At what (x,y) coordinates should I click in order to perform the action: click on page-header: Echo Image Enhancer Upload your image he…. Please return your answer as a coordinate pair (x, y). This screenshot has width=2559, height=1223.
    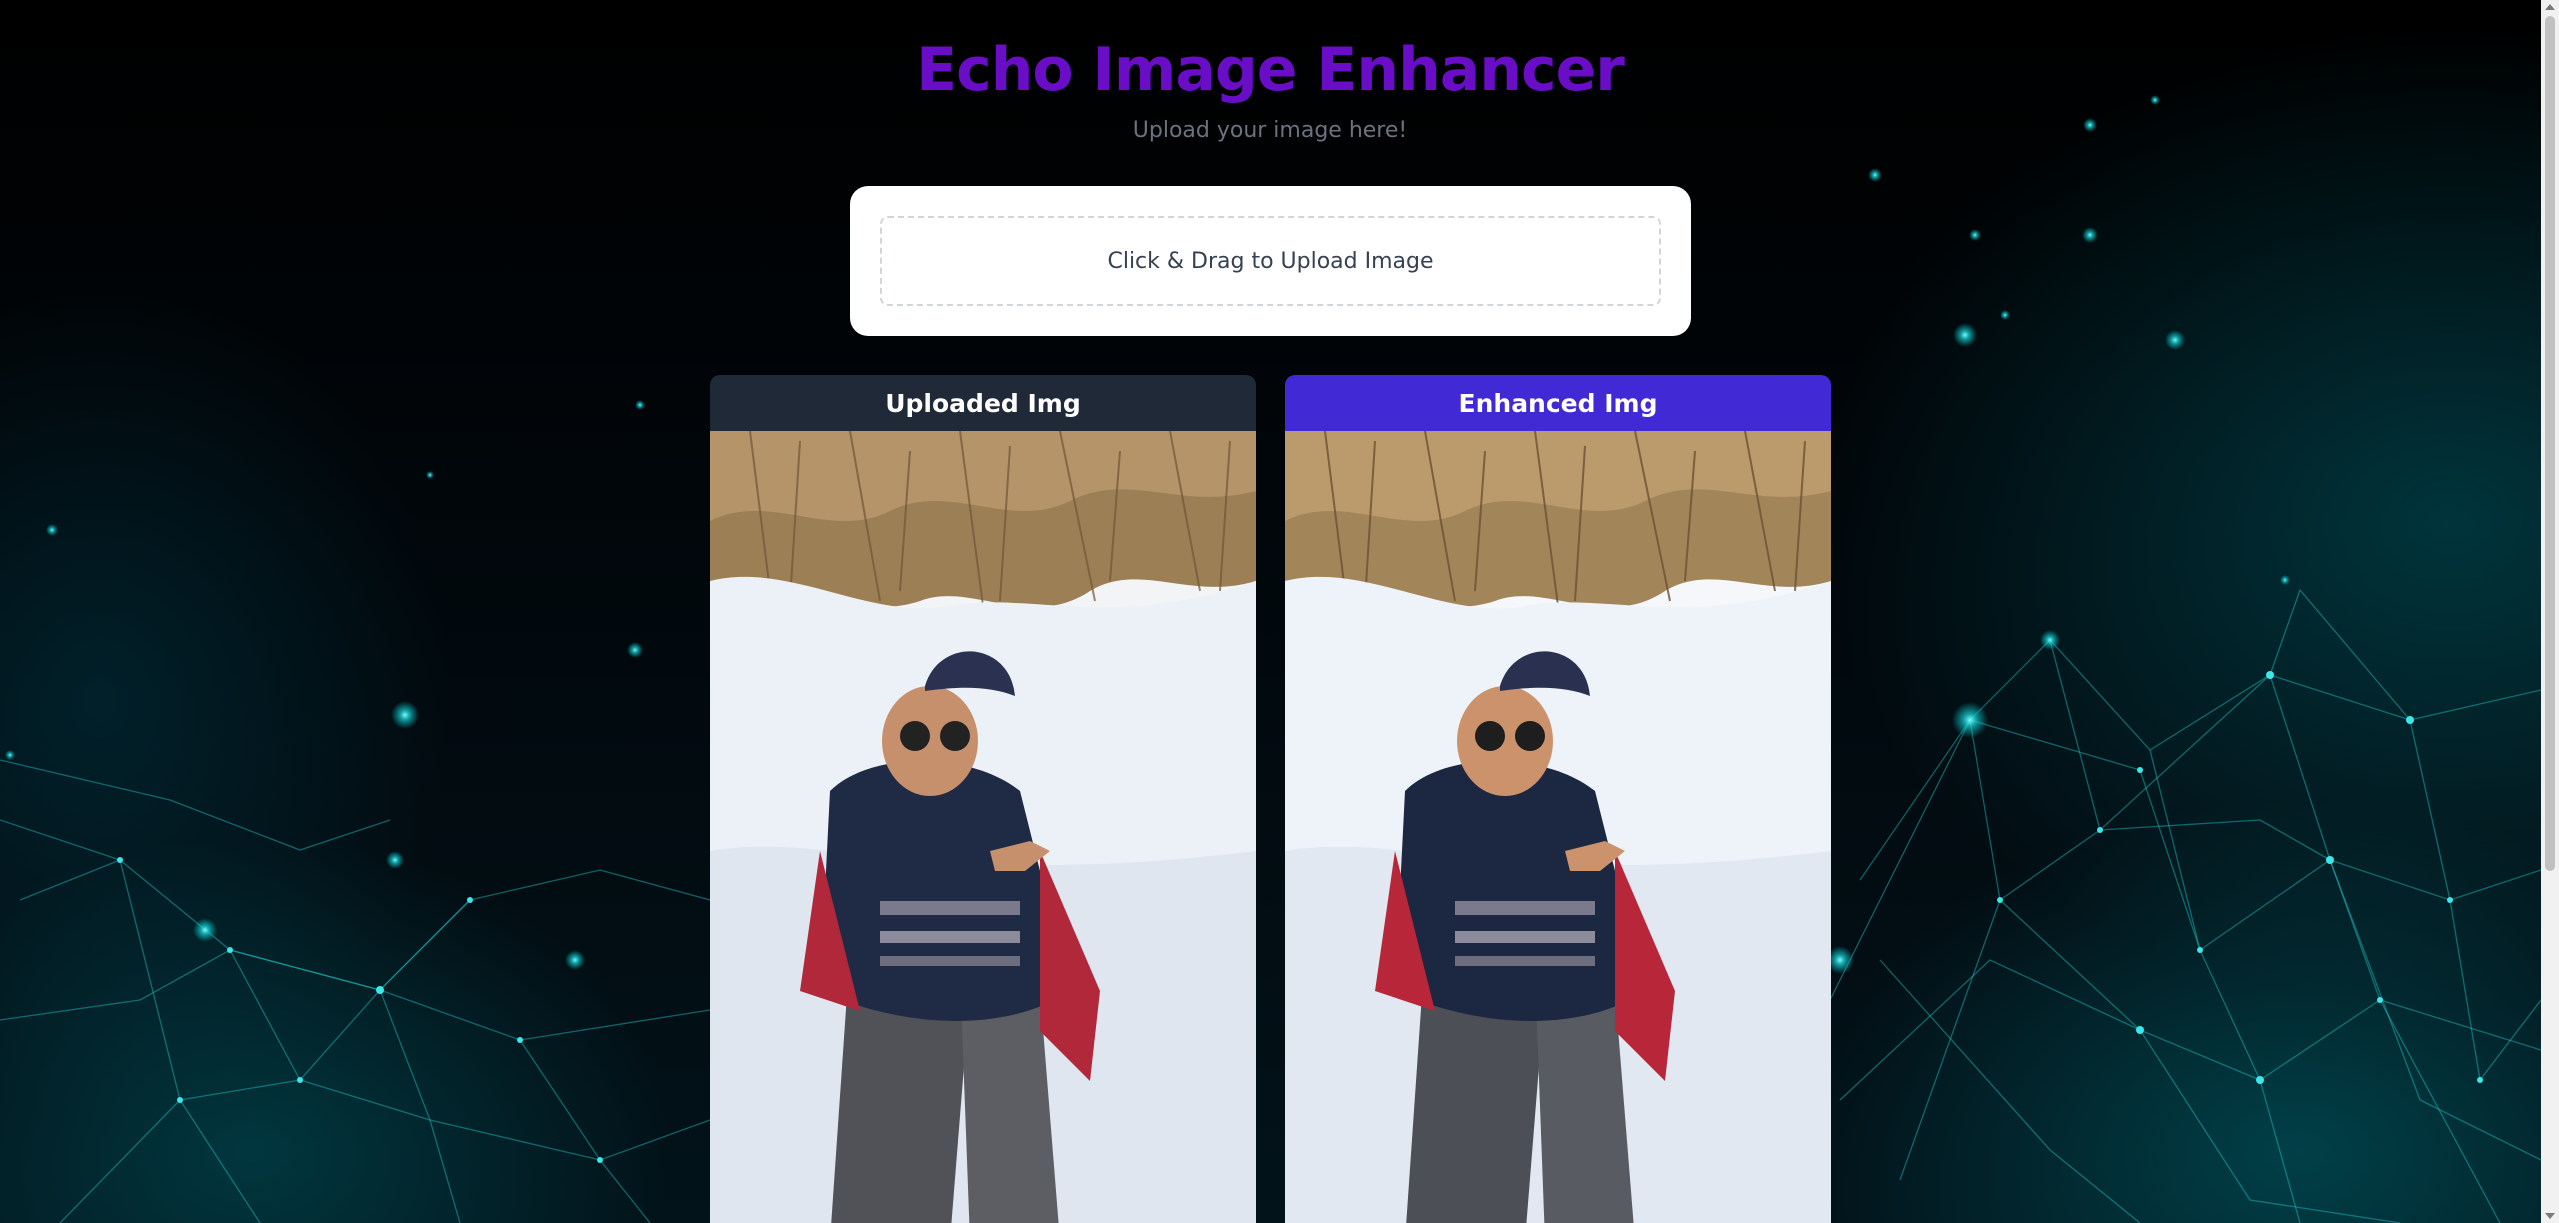
    Looking at the image, I should click on (1270, 88).